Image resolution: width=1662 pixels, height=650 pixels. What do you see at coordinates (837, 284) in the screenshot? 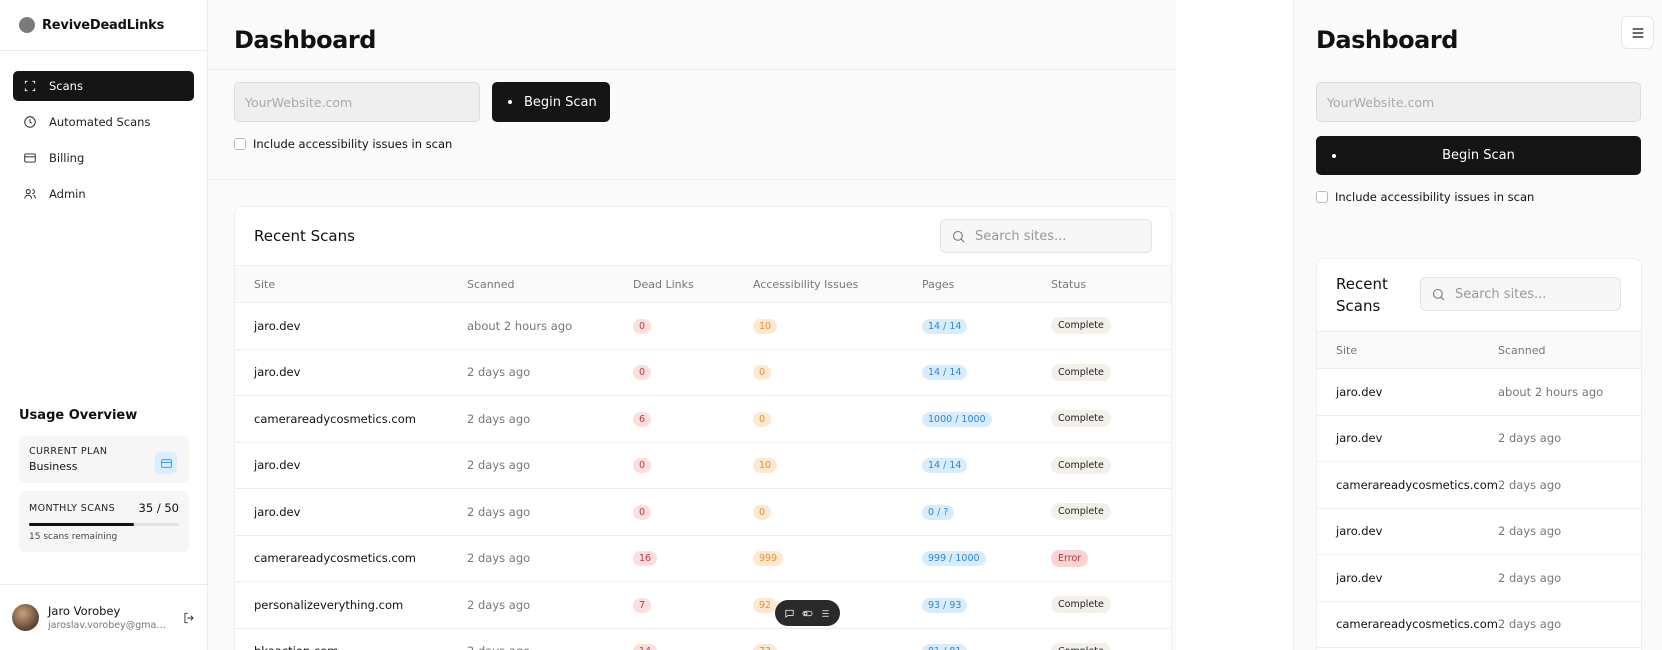
I see `column-header: Accessibility Issues` at bounding box center [837, 284].